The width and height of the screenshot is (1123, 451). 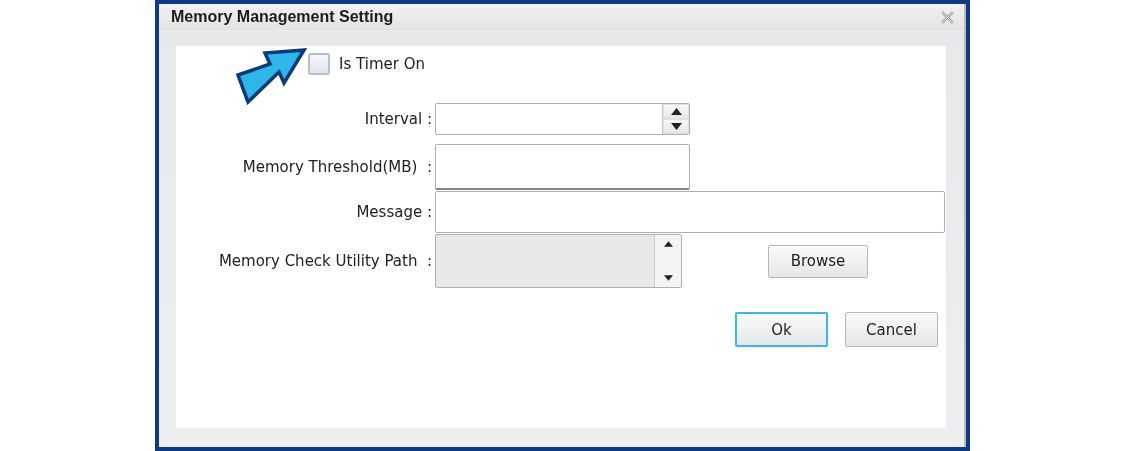 I want to click on field-label: Interval :, so click(x=397, y=119).